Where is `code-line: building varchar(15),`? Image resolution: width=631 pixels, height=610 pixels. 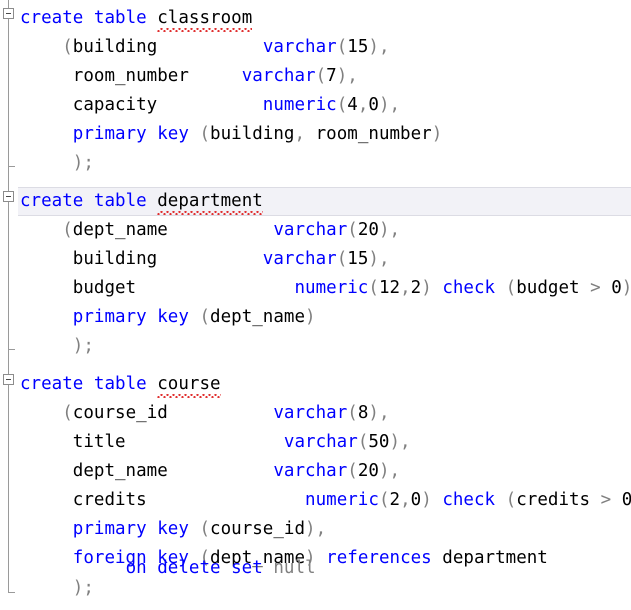
code-line: building varchar(15), is located at coordinates (315, 259).